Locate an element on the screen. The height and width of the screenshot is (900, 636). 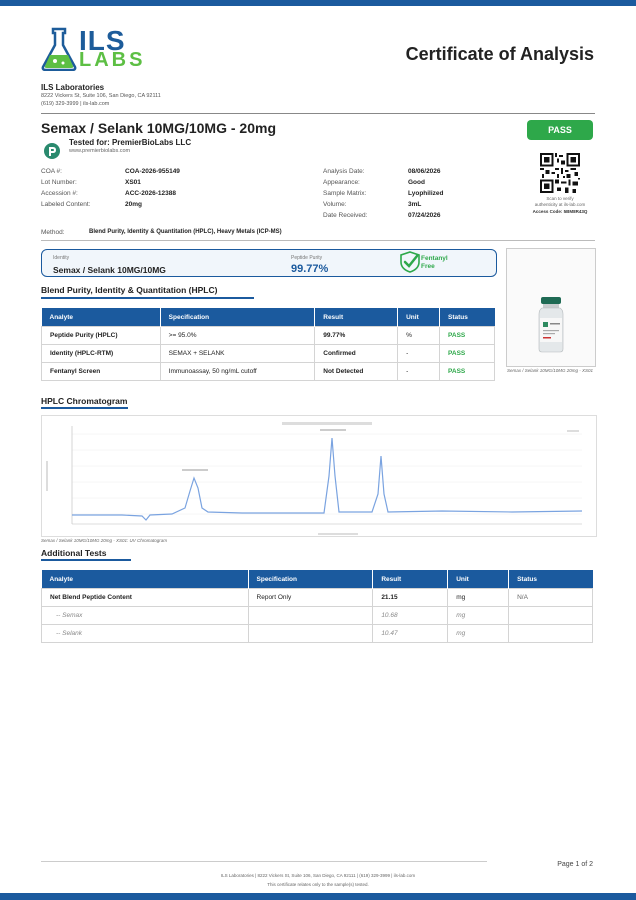
sample-matrix-label: Sample Matrix: is located at coordinates (345, 193).